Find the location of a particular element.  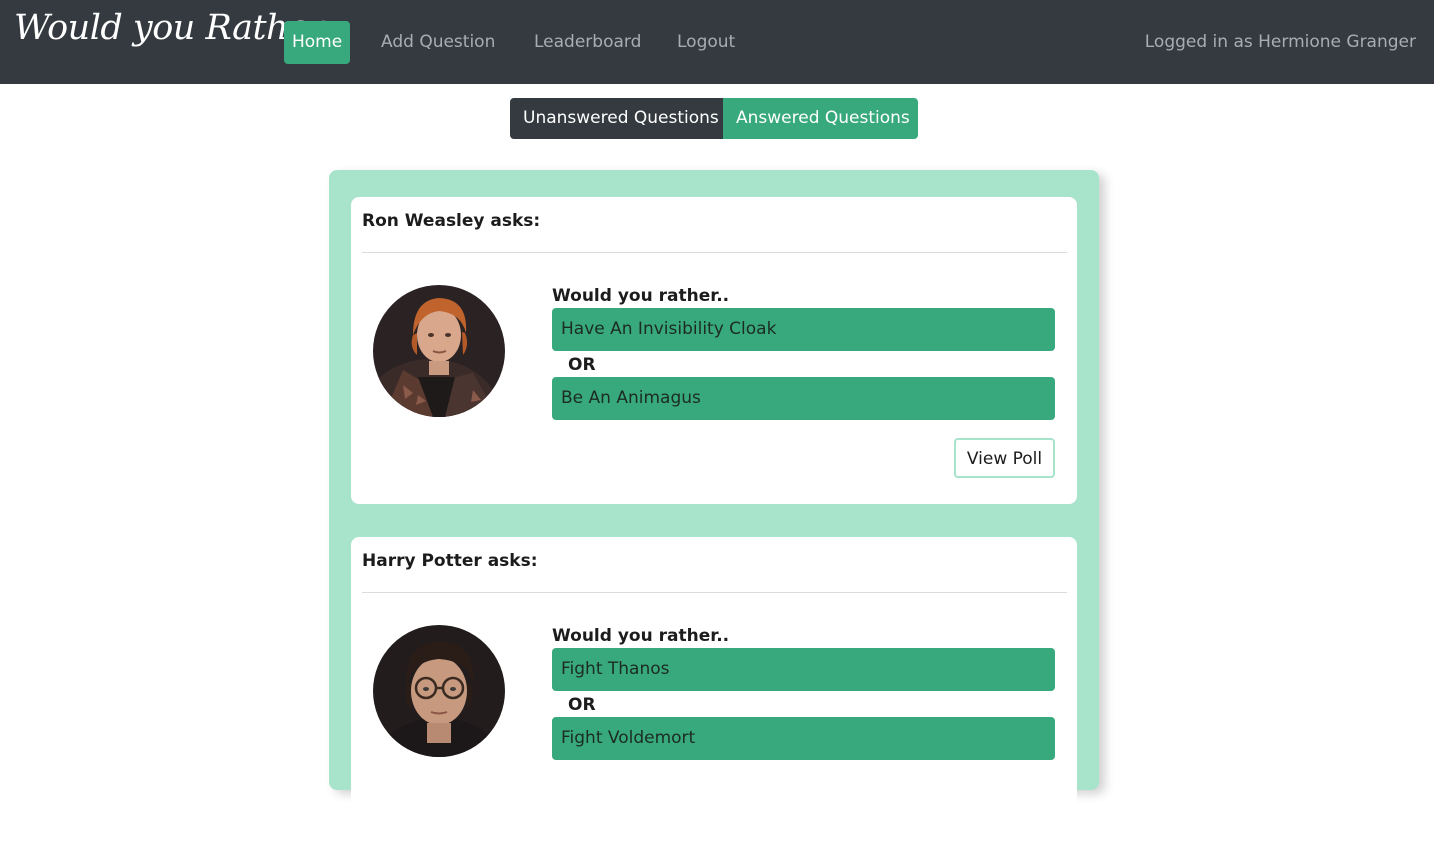

question-author-heading: Ron Weasley asks: is located at coordinates (451, 221).